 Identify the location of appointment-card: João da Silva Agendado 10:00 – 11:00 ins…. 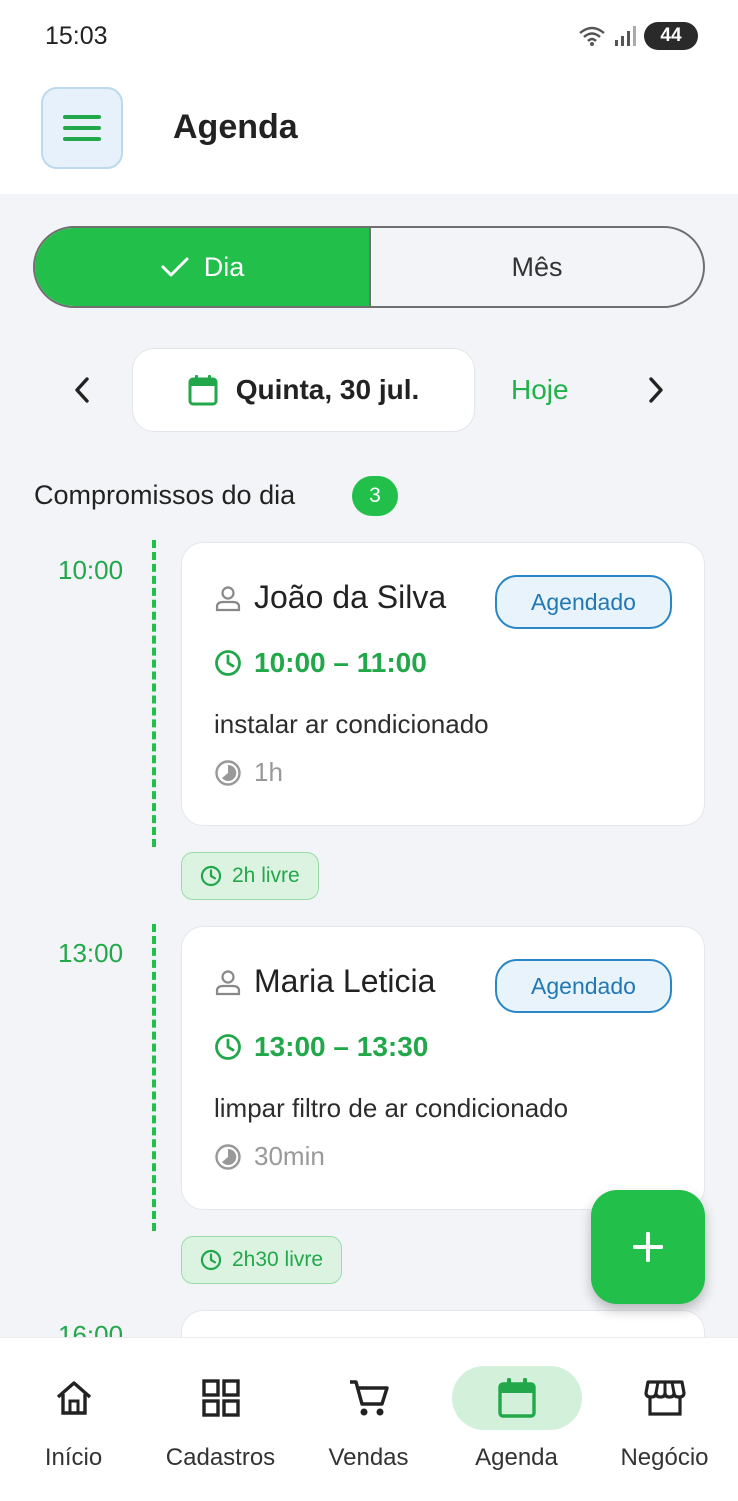
(443, 684).